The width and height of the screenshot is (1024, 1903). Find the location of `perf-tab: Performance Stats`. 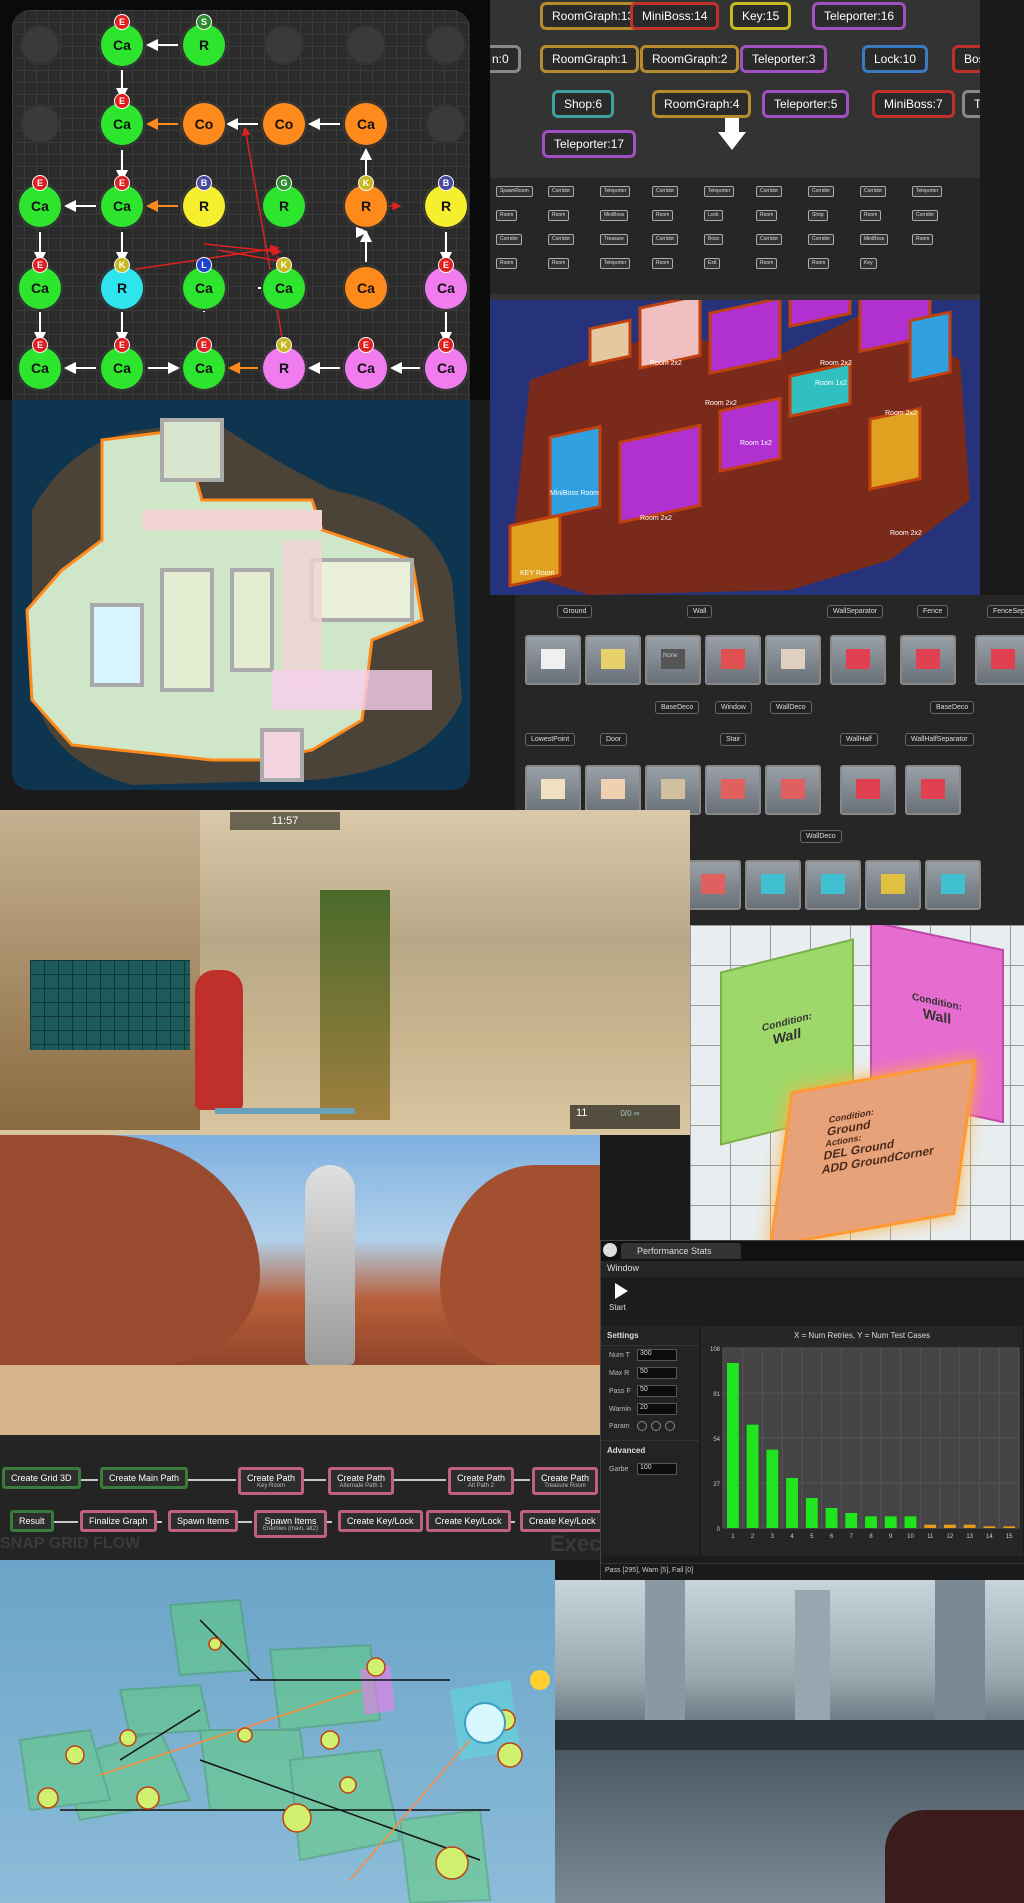

perf-tab: Performance Stats is located at coordinates (681, 1251).